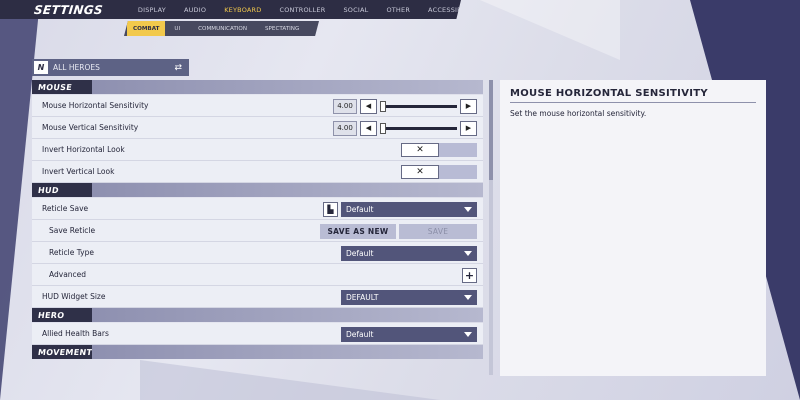 This screenshot has height=400, width=800. What do you see at coordinates (362, 297) in the screenshot?
I see `dropdown-value: DEFAULT` at bounding box center [362, 297].